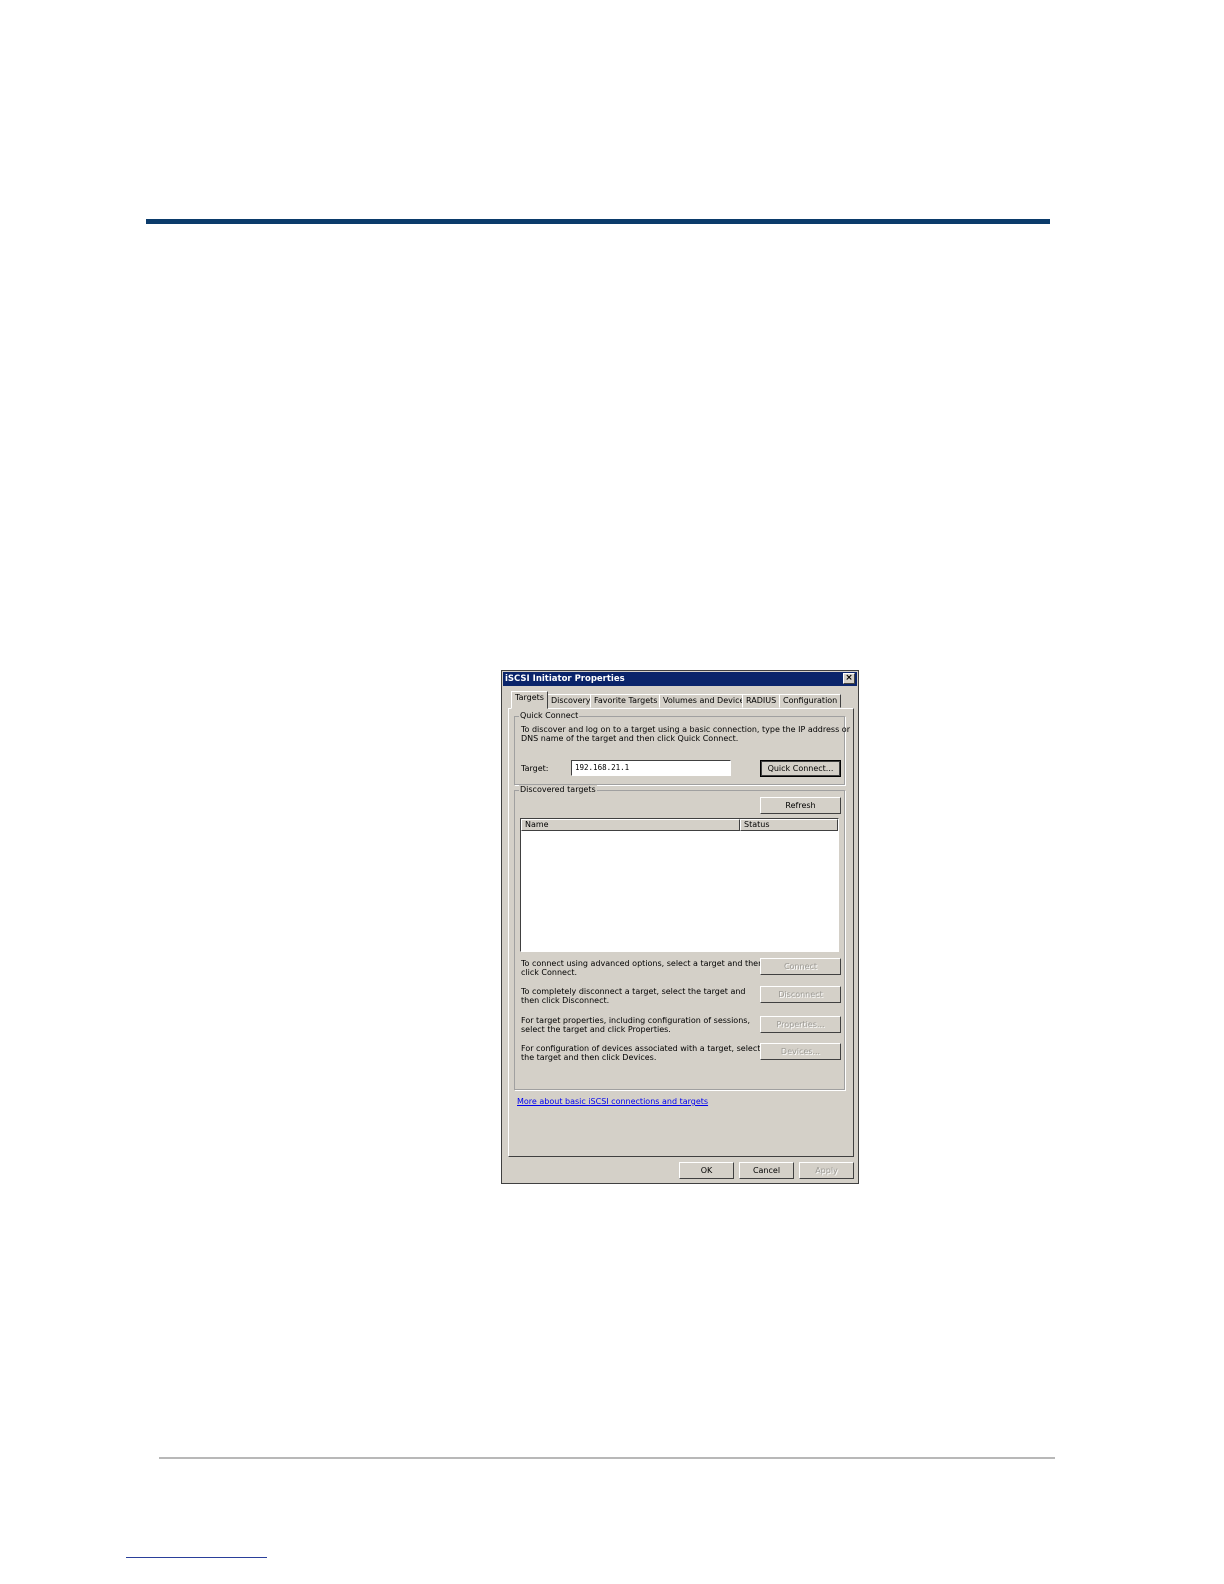 Image resolution: width=1224 pixels, height=1584 pixels. I want to click on tab-configuration: Configuration, so click(810, 701).